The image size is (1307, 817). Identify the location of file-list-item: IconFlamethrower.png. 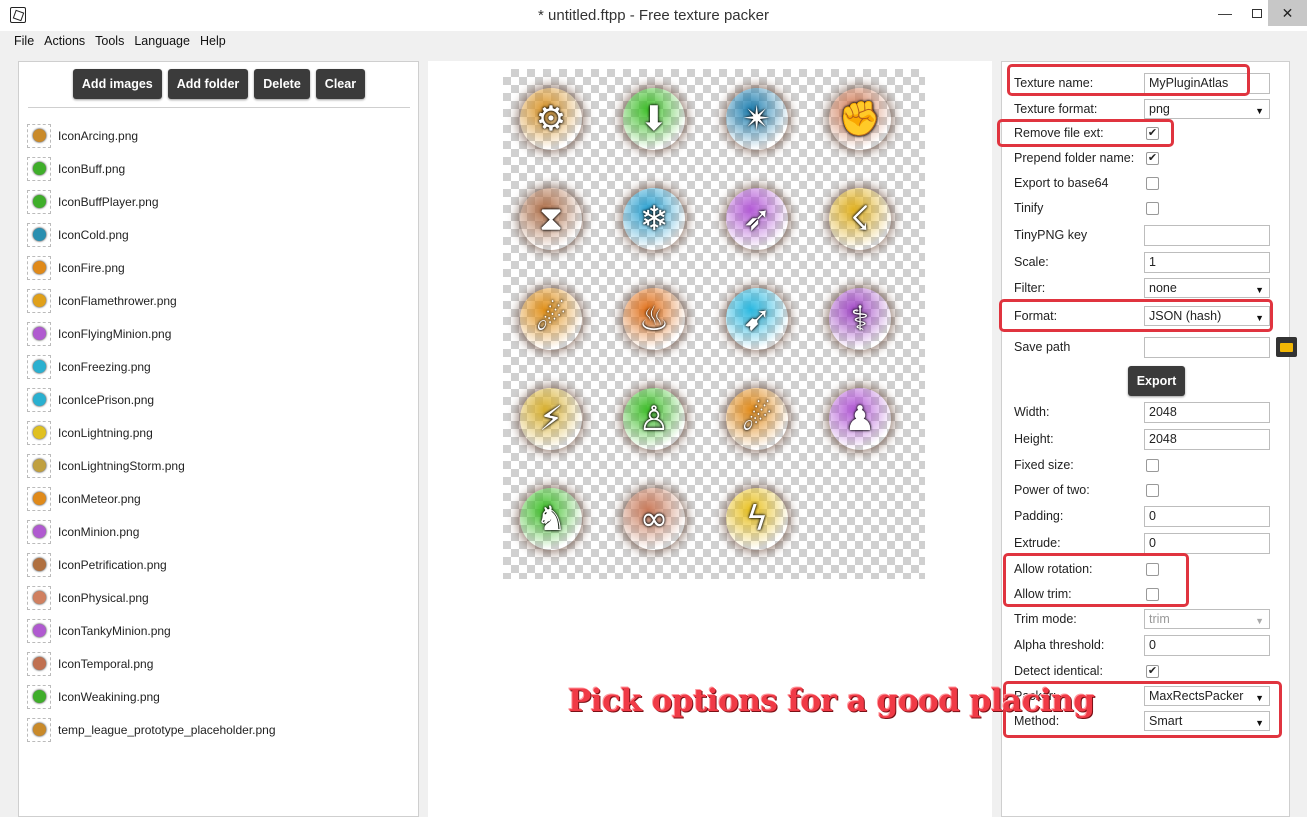
(151, 300).